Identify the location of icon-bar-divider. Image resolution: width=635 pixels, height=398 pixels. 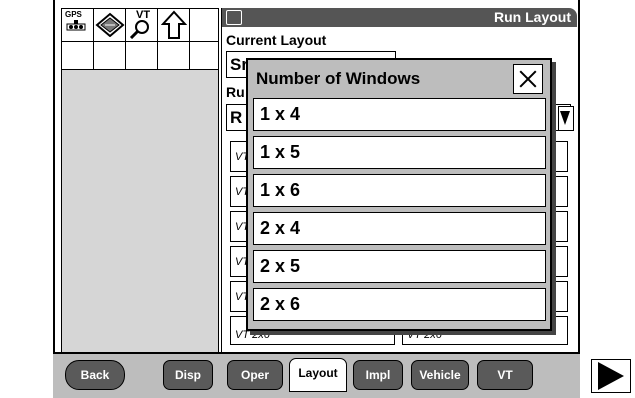
(140, 41).